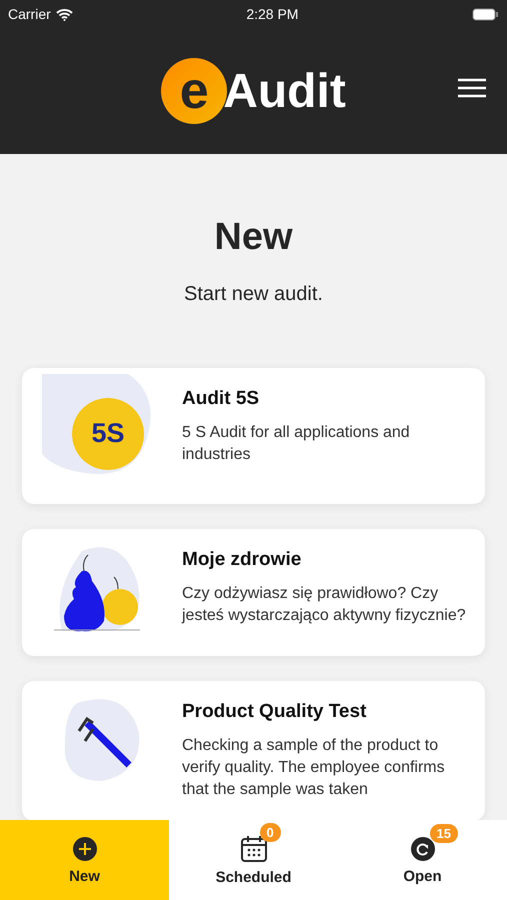  Describe the element at coordinates (275, 712) in the screenshot. I see `card-title: Product Quality Test` at that location.